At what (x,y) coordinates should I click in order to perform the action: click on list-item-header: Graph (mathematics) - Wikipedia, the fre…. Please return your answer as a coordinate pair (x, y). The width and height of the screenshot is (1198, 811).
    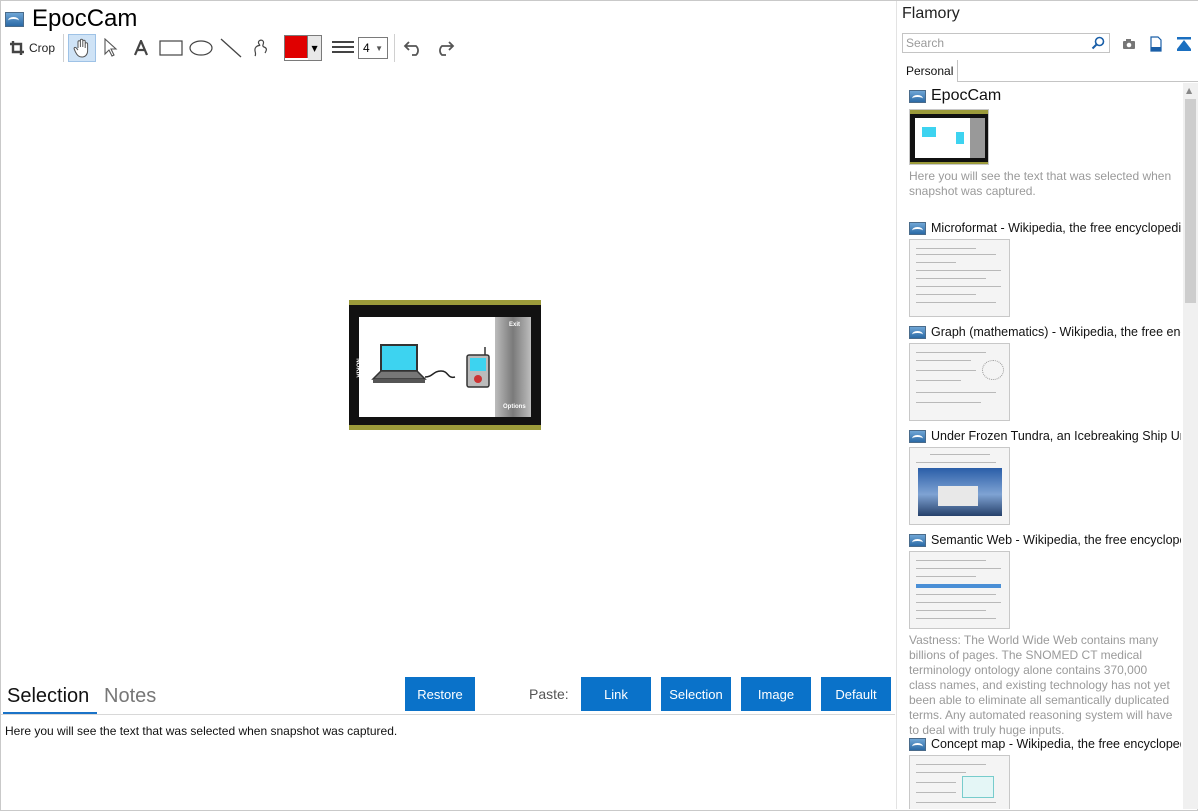
    Looking at the image, I should click on (1045, 332).